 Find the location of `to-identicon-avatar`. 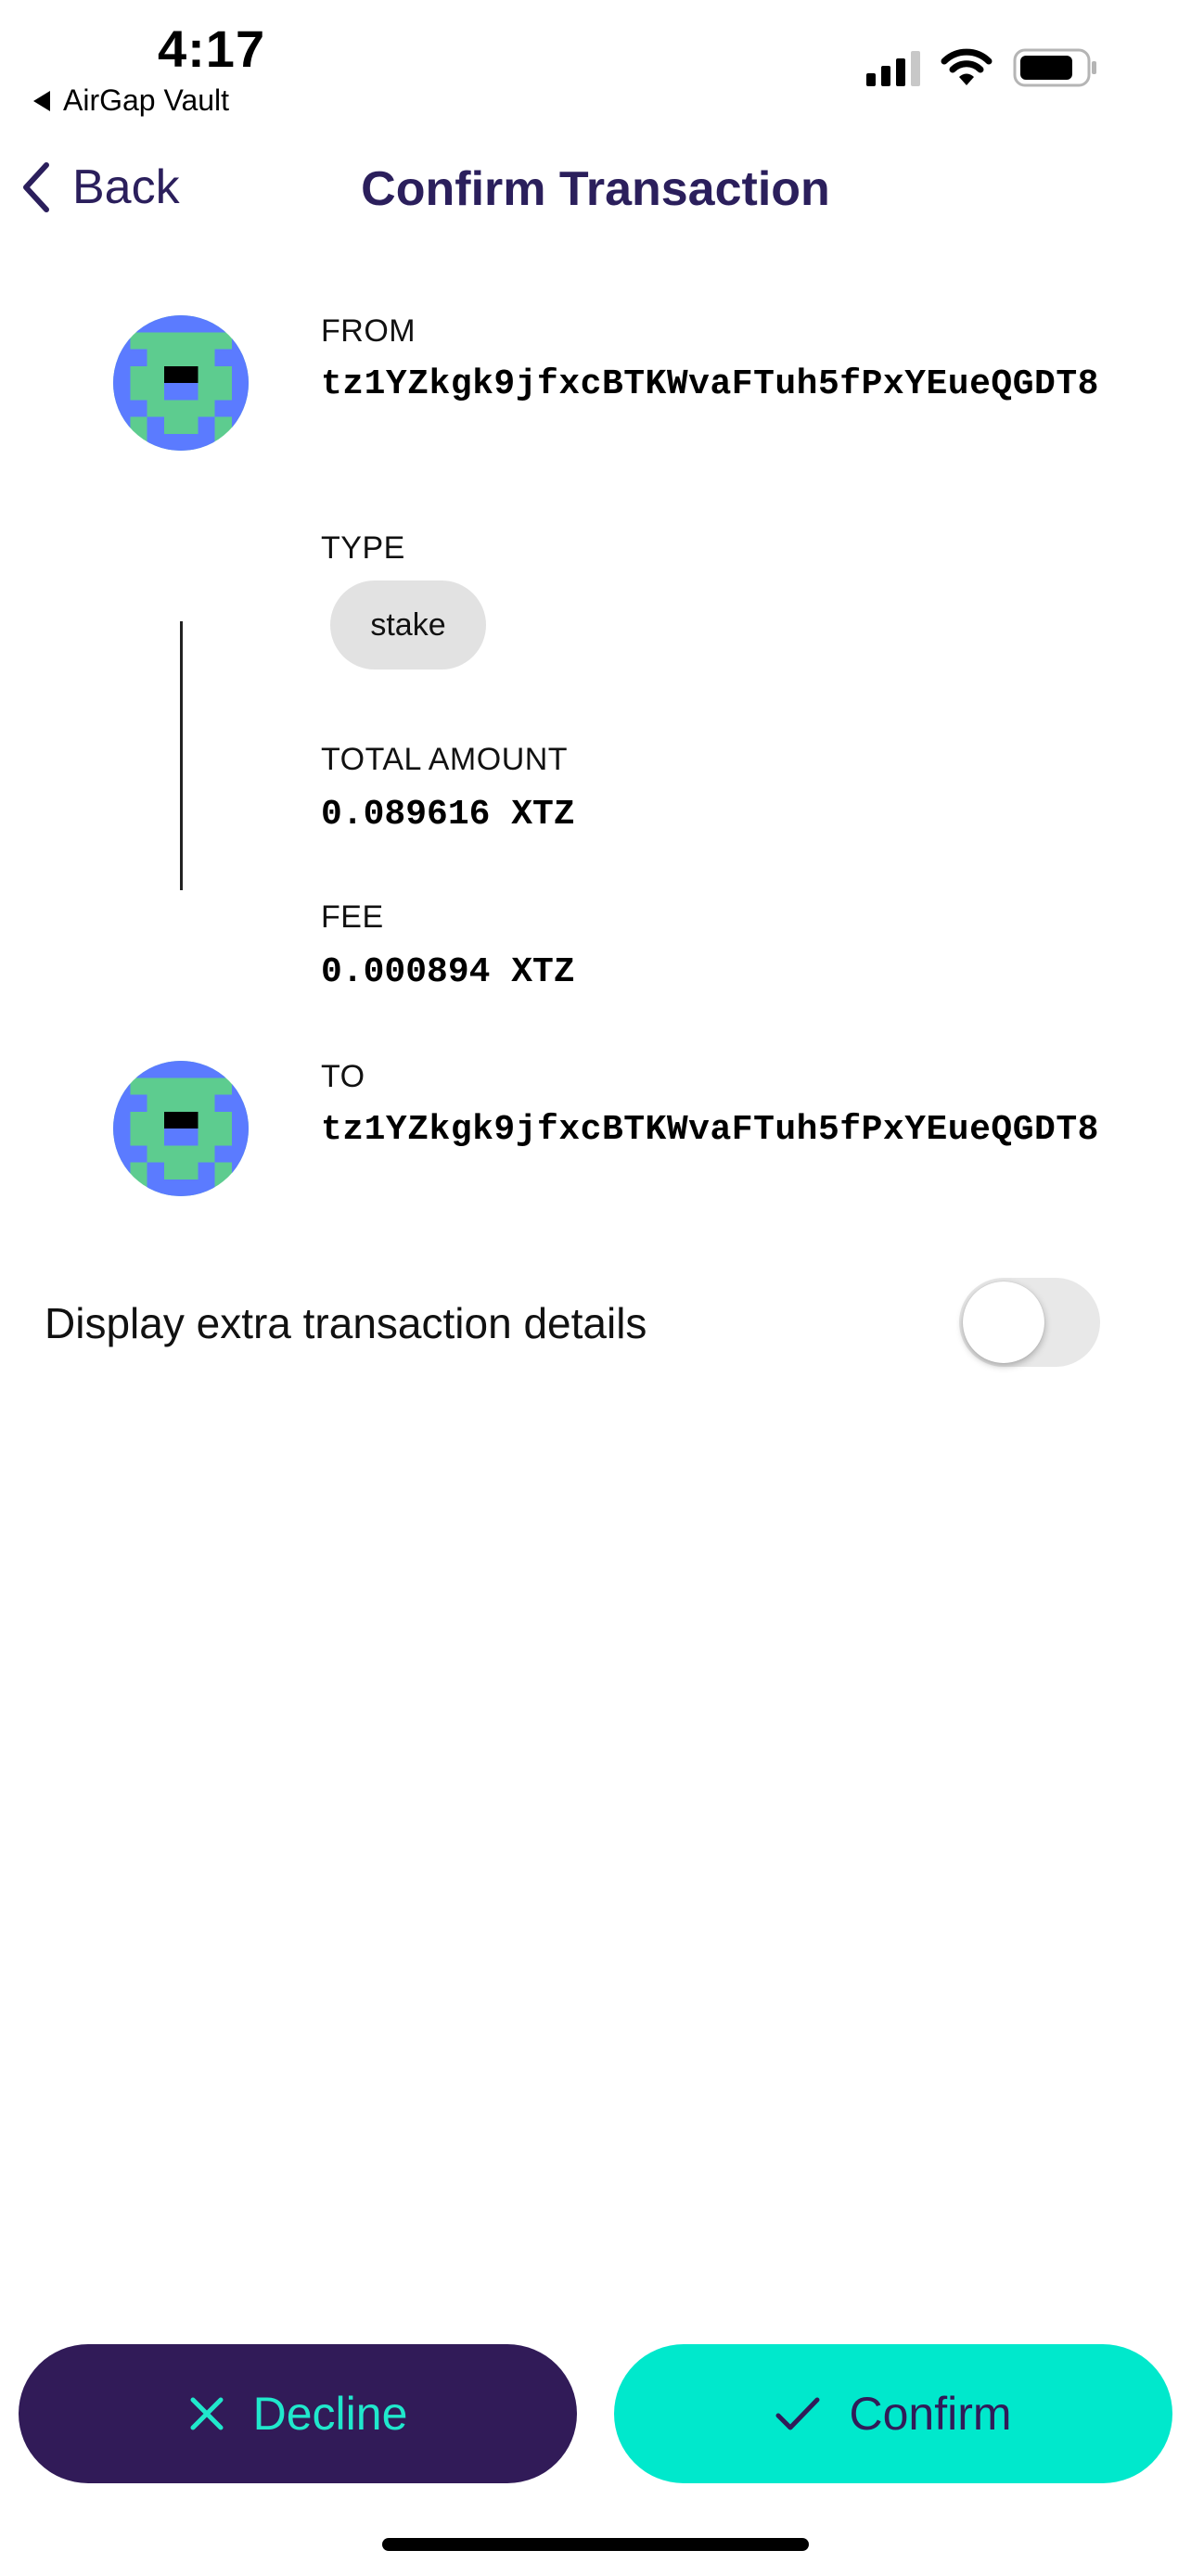

to-identicon-avatar is located at coordinates (181, 1129).